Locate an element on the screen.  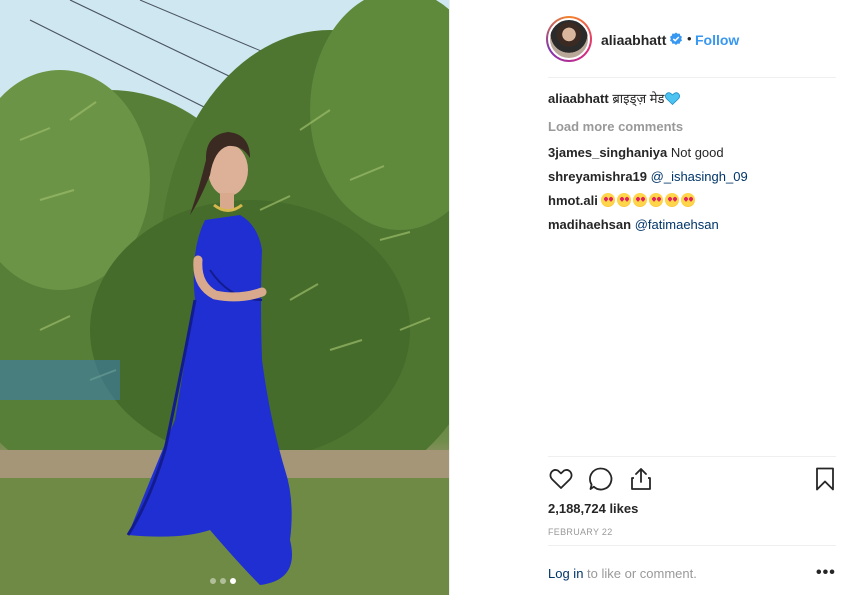
action-bar is located at coordinates (692, 480).